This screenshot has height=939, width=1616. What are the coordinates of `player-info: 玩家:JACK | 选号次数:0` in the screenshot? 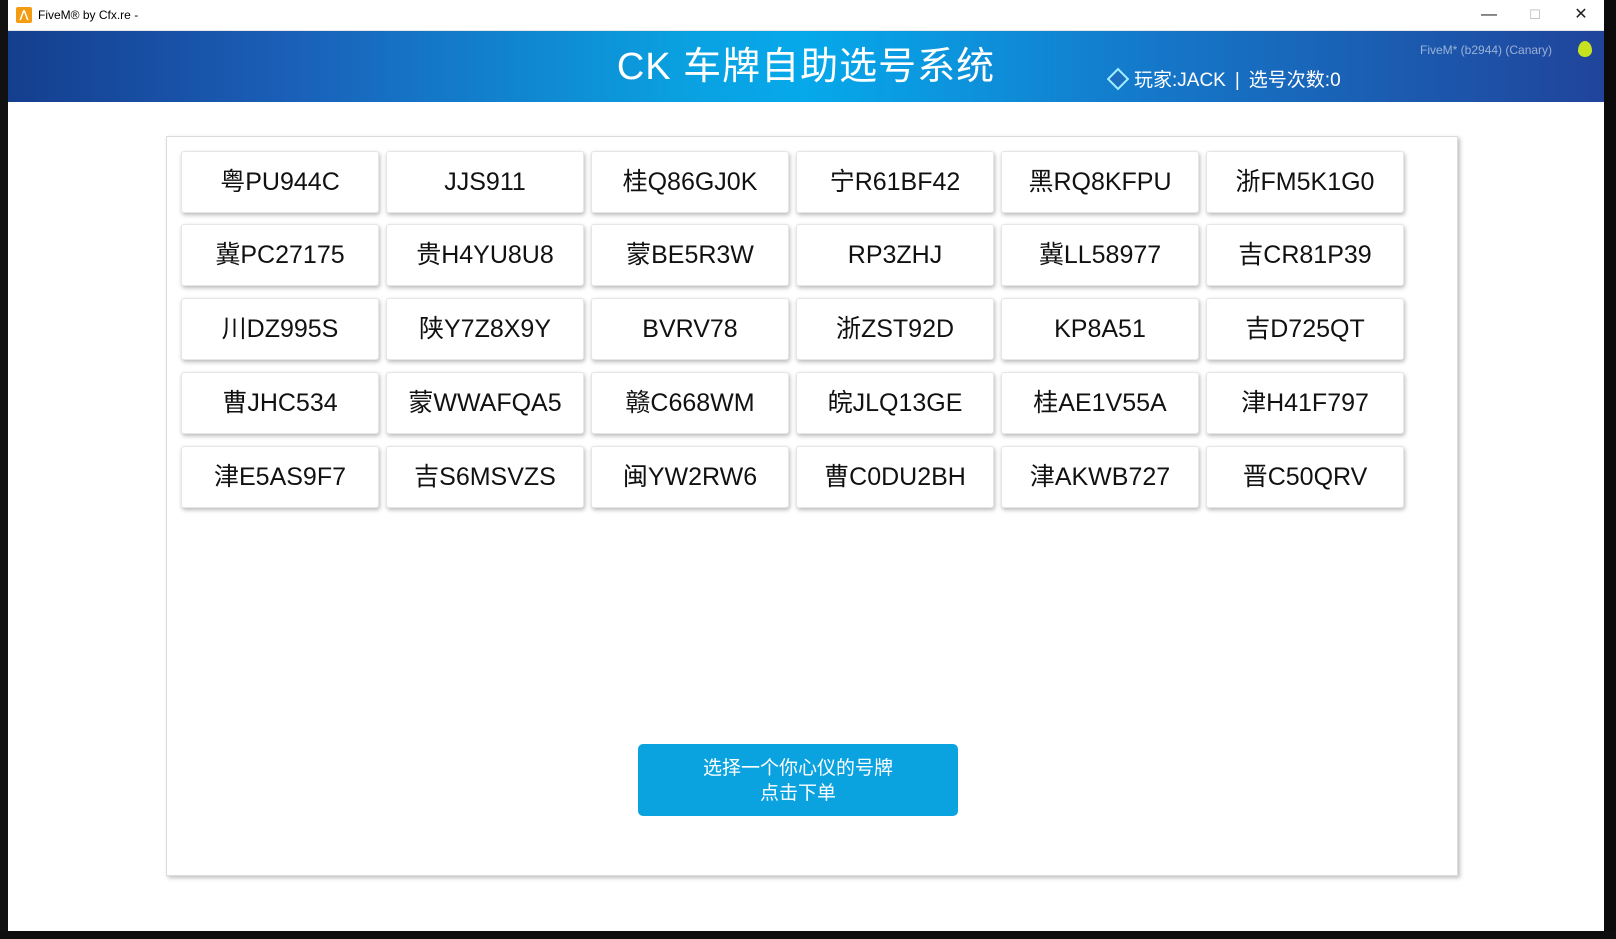 It's located at (1223, 80).